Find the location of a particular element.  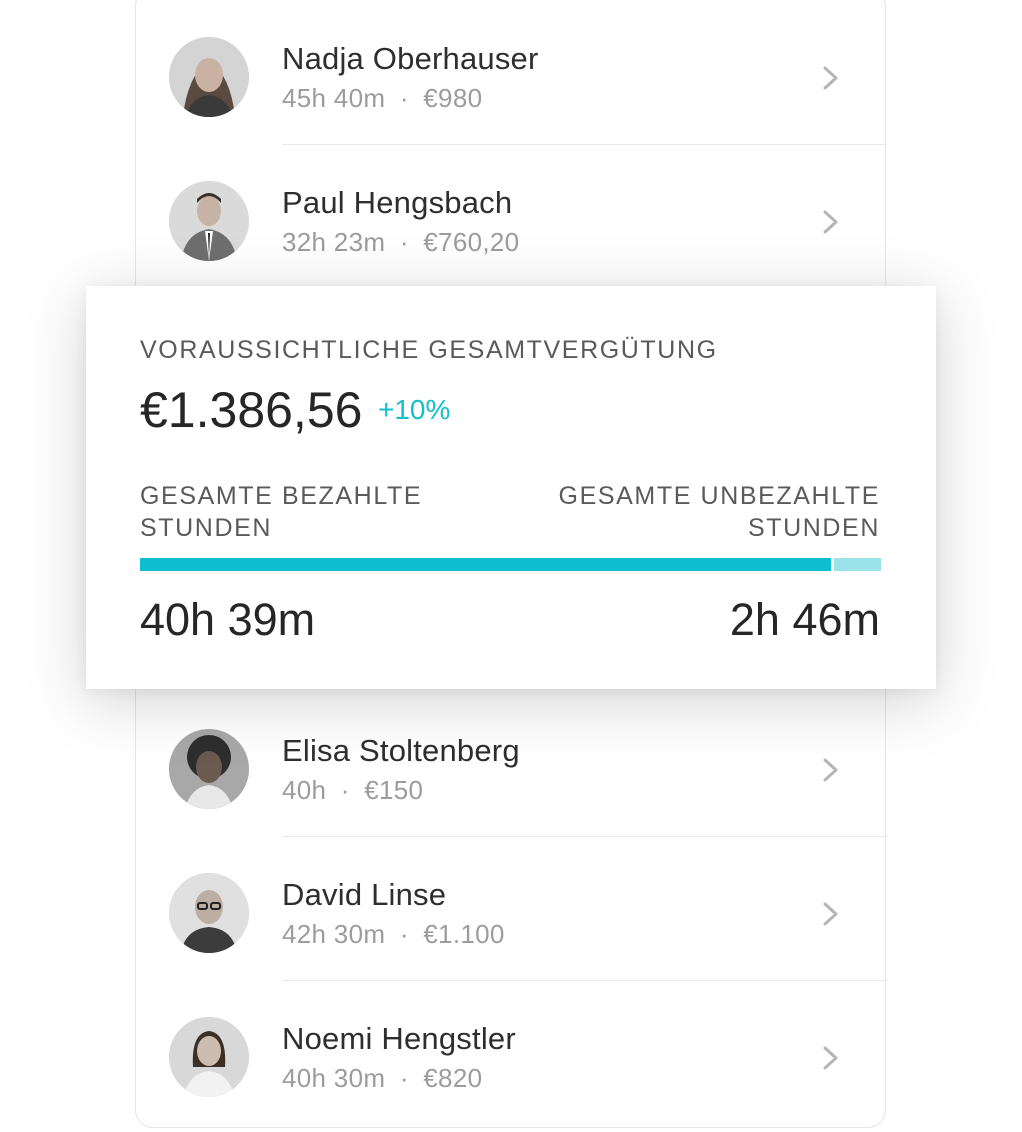

employee-pay: €980 is located at coordinates (453, 98).